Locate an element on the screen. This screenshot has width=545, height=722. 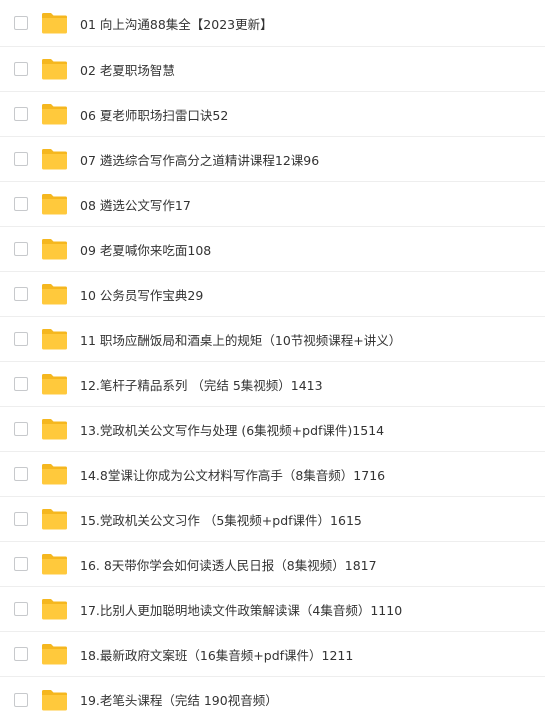
folder-name: 10 公务员写作宝典29 is located at coordinates (141, 294).